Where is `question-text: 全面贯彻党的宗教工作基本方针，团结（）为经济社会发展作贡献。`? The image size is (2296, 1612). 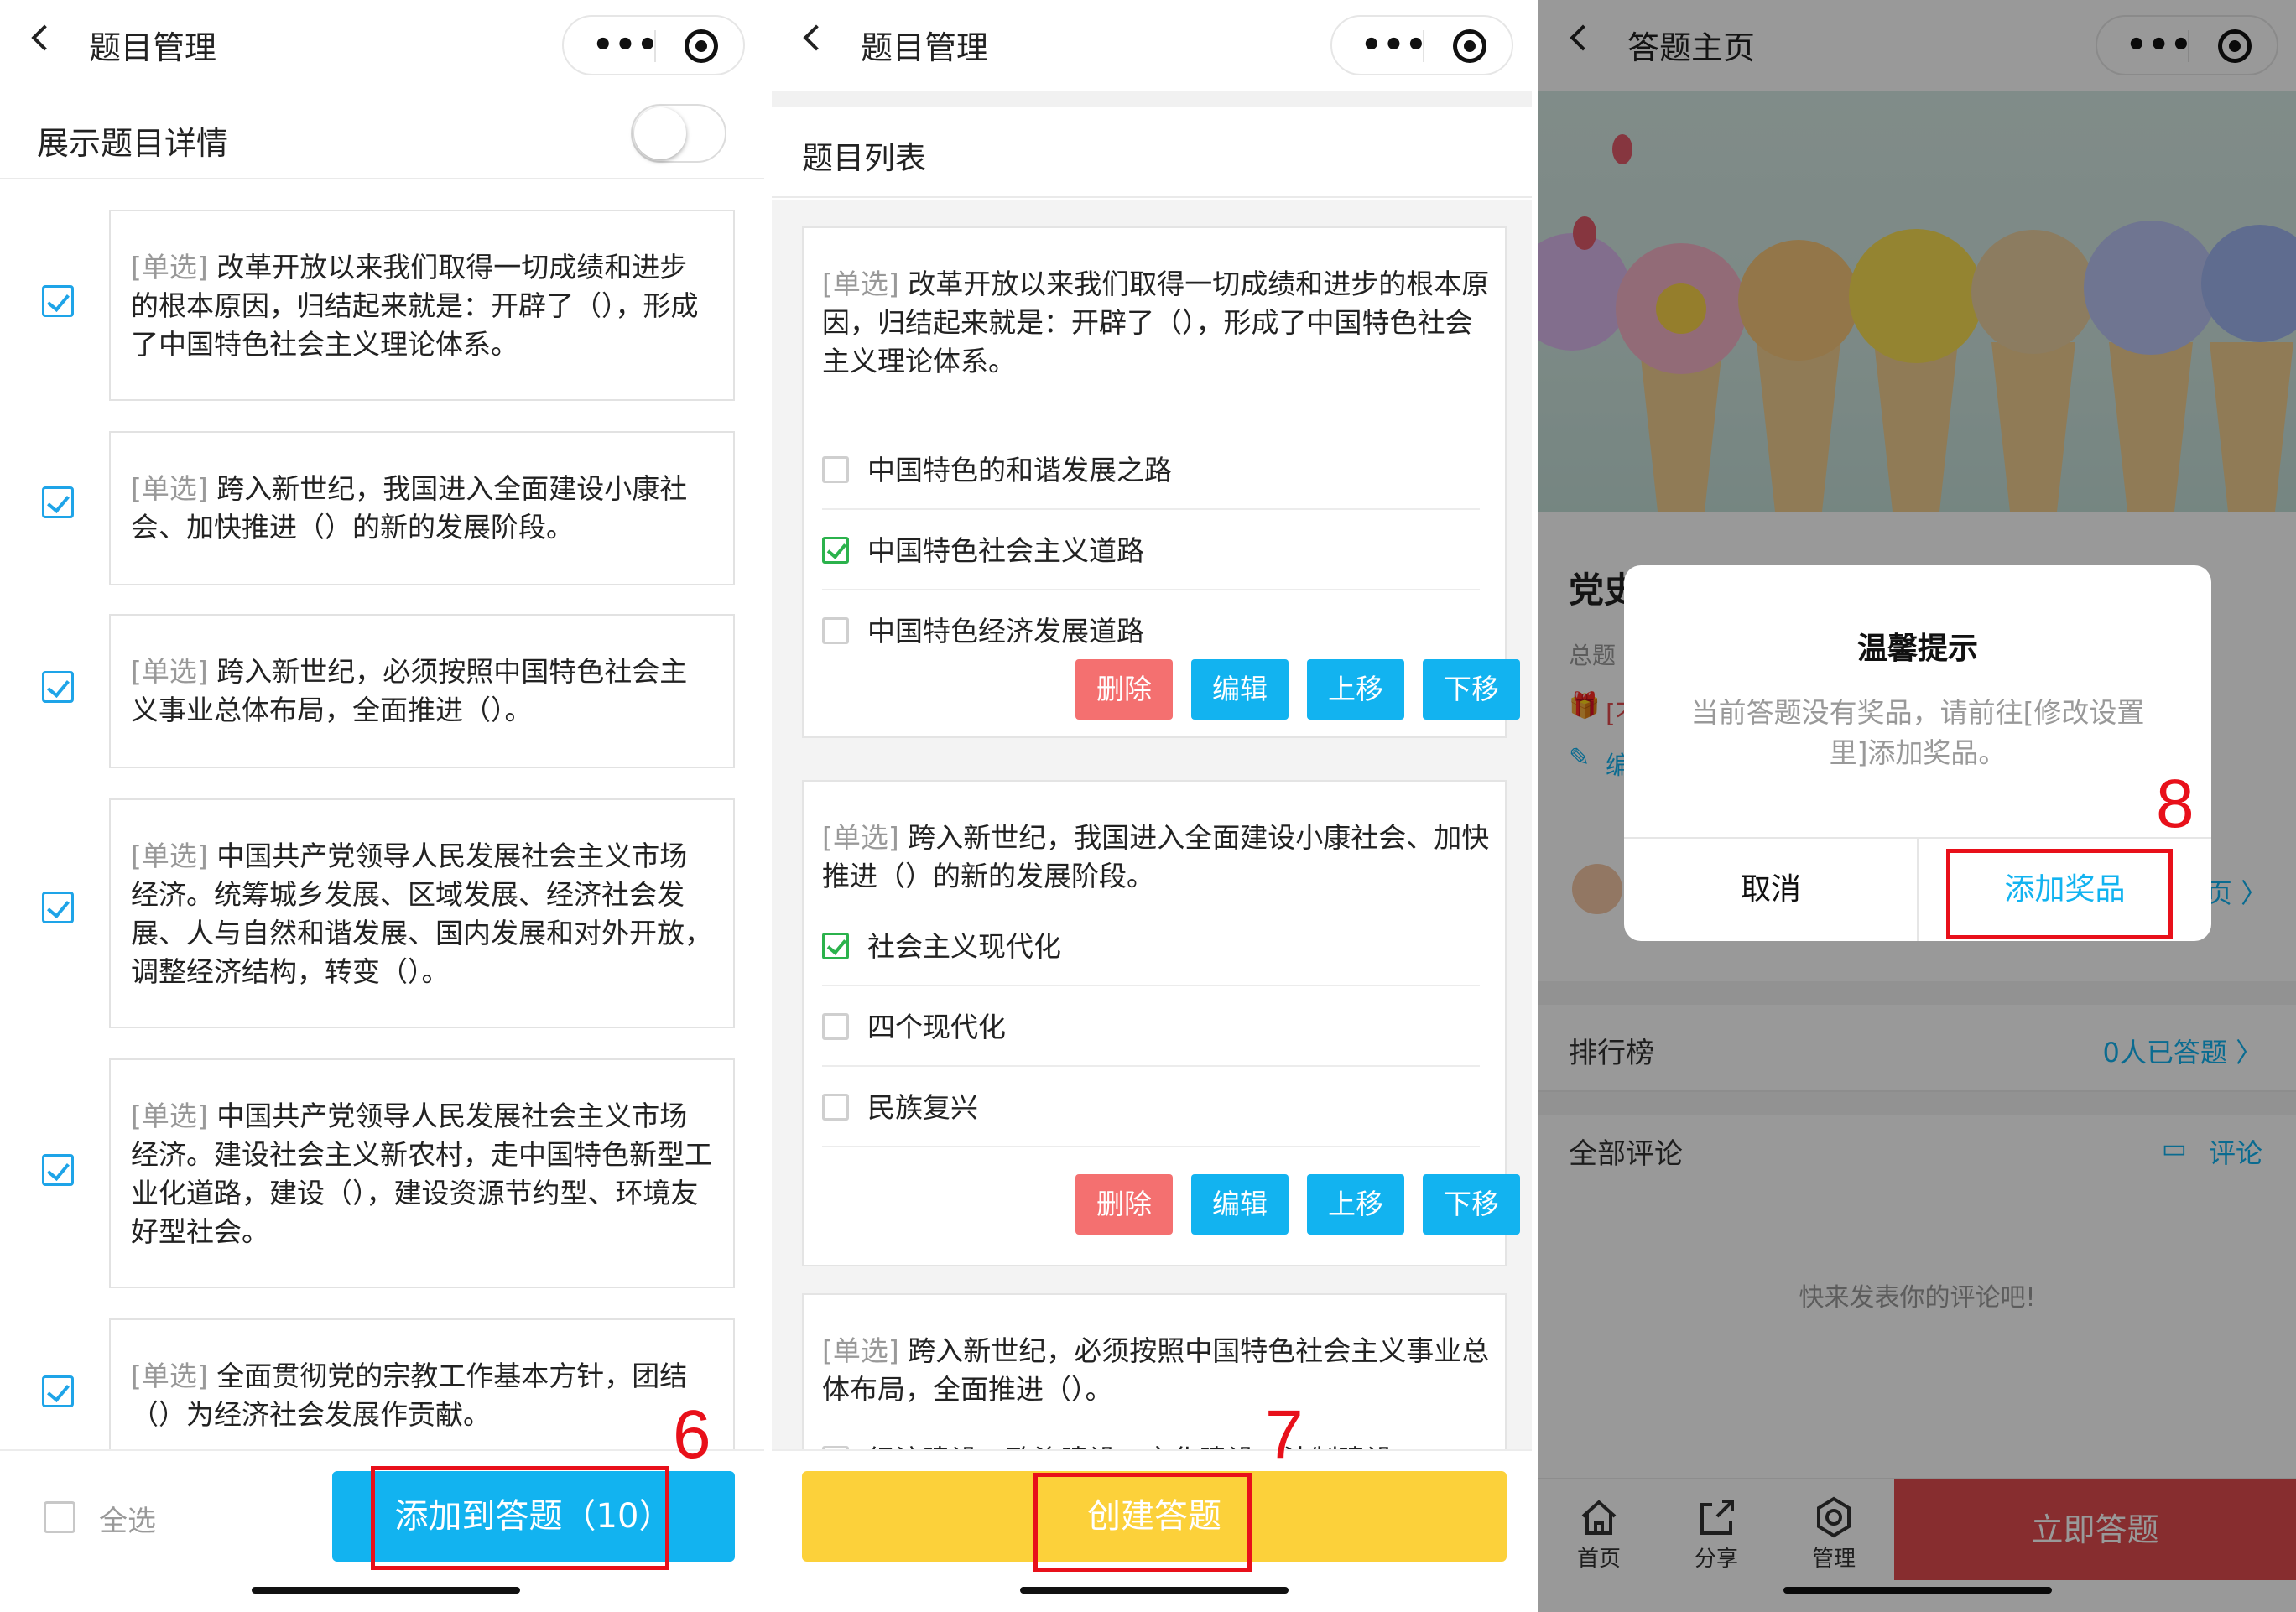 question-text: 全面贯彻党的宗教工作基本方针，团结（）为经济社会发展作贡献。 is located at coordinates (409, 1395).